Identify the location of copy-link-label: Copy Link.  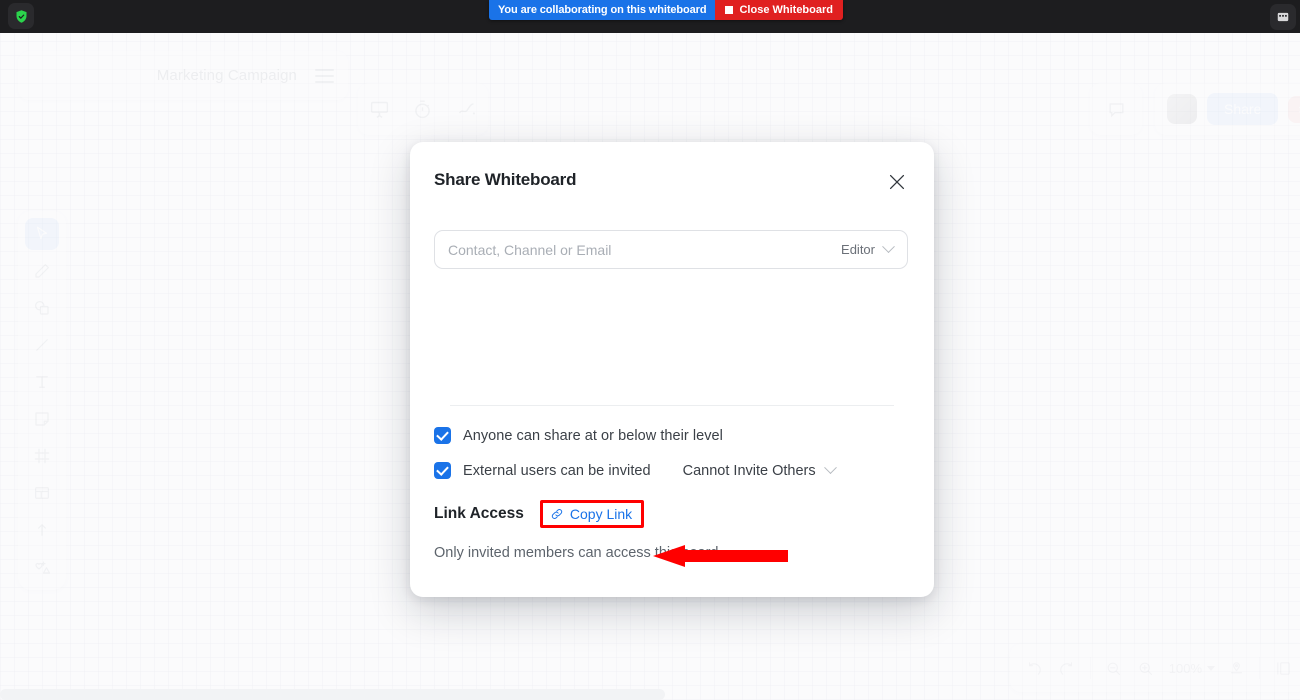
(601, 514).